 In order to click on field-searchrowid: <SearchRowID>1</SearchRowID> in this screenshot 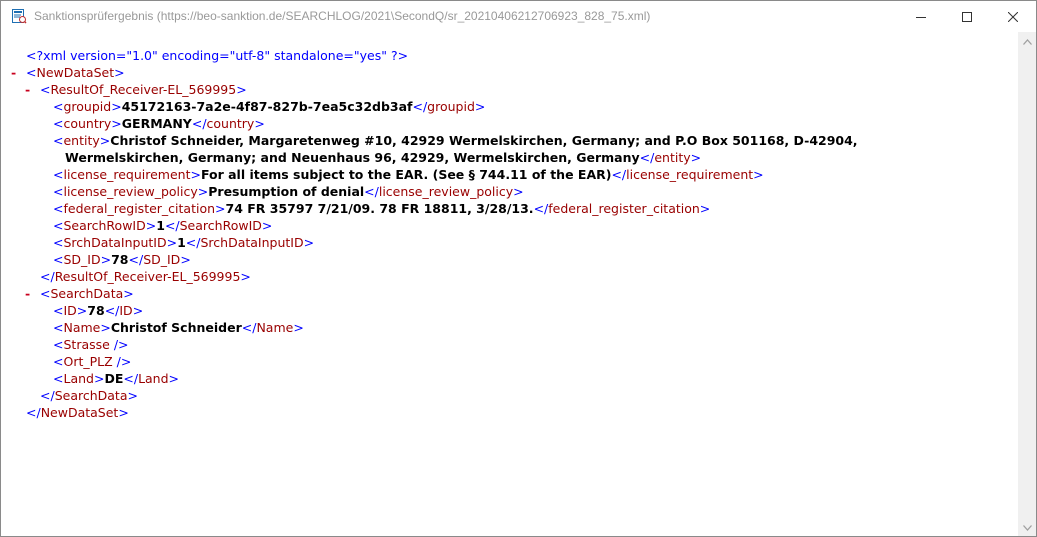, I will do `click(163, 225)`.